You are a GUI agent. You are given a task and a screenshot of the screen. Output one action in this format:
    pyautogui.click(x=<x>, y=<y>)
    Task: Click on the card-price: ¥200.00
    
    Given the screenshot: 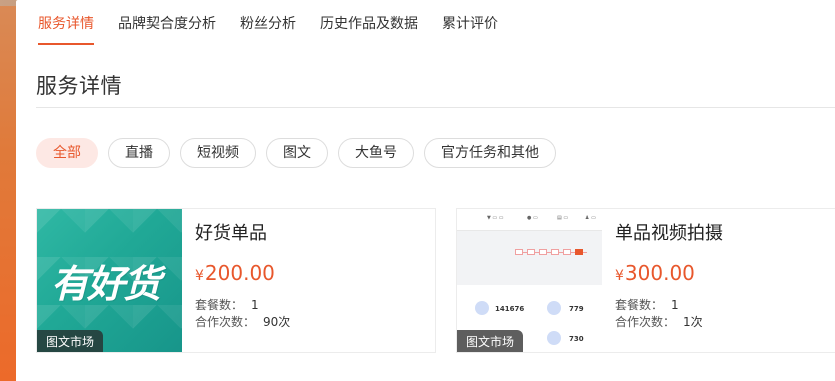 What is the action you would take?
    pyautogui.click(x=242, y=273)
    